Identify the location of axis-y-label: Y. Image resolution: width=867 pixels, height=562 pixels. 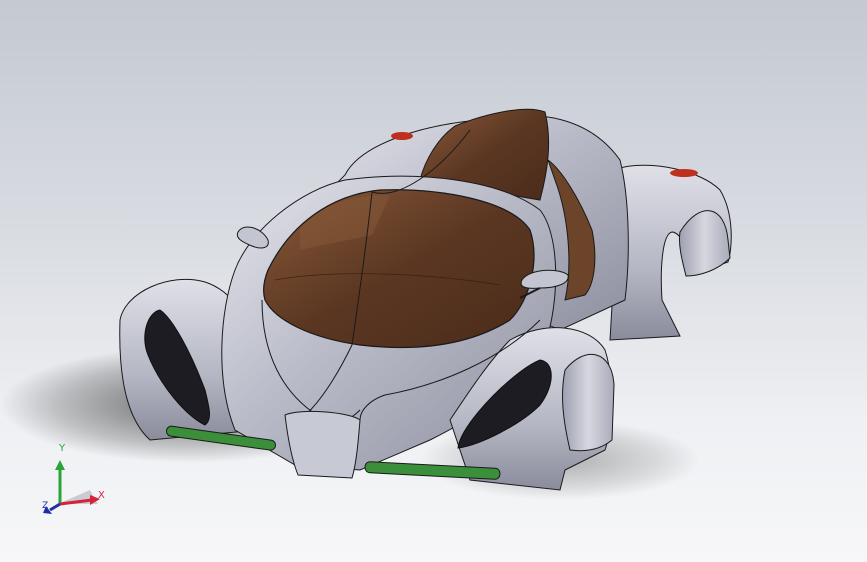
(62, 448).